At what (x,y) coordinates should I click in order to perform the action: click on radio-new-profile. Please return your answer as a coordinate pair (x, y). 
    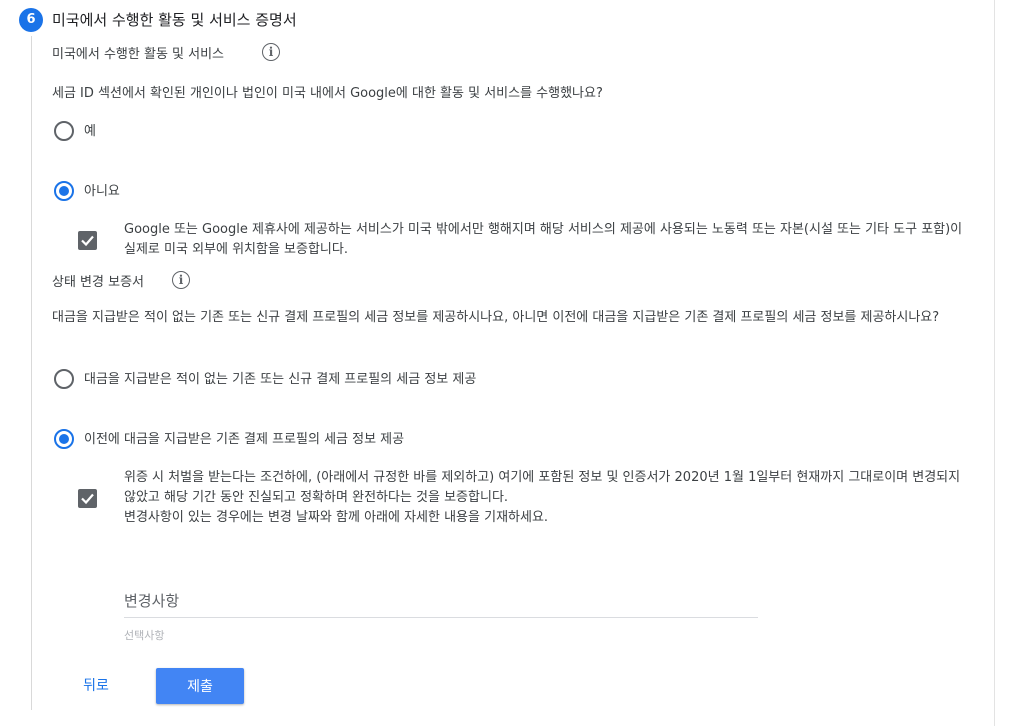
    Looking at the image, I should click on (64, 379).